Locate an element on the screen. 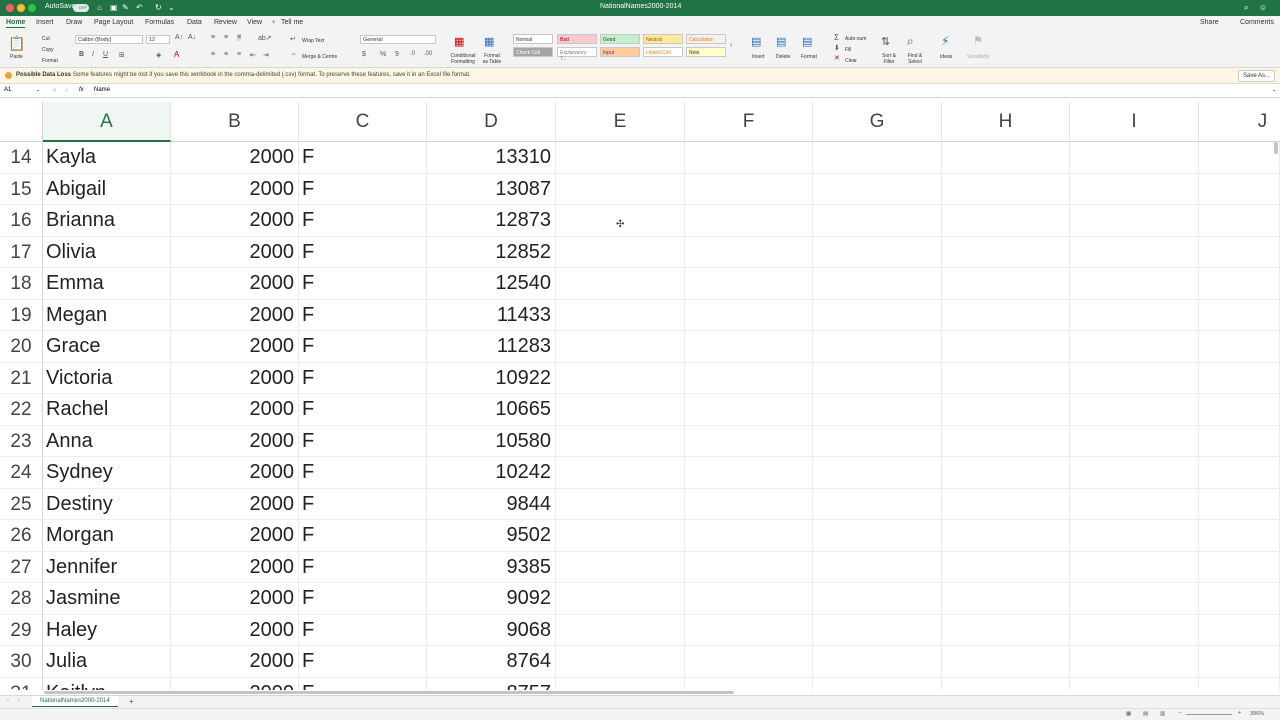 This screenshot has height=720, width=1280. conditional-formatting-button: Conditional Formatting is located at coordinates (463, 59).